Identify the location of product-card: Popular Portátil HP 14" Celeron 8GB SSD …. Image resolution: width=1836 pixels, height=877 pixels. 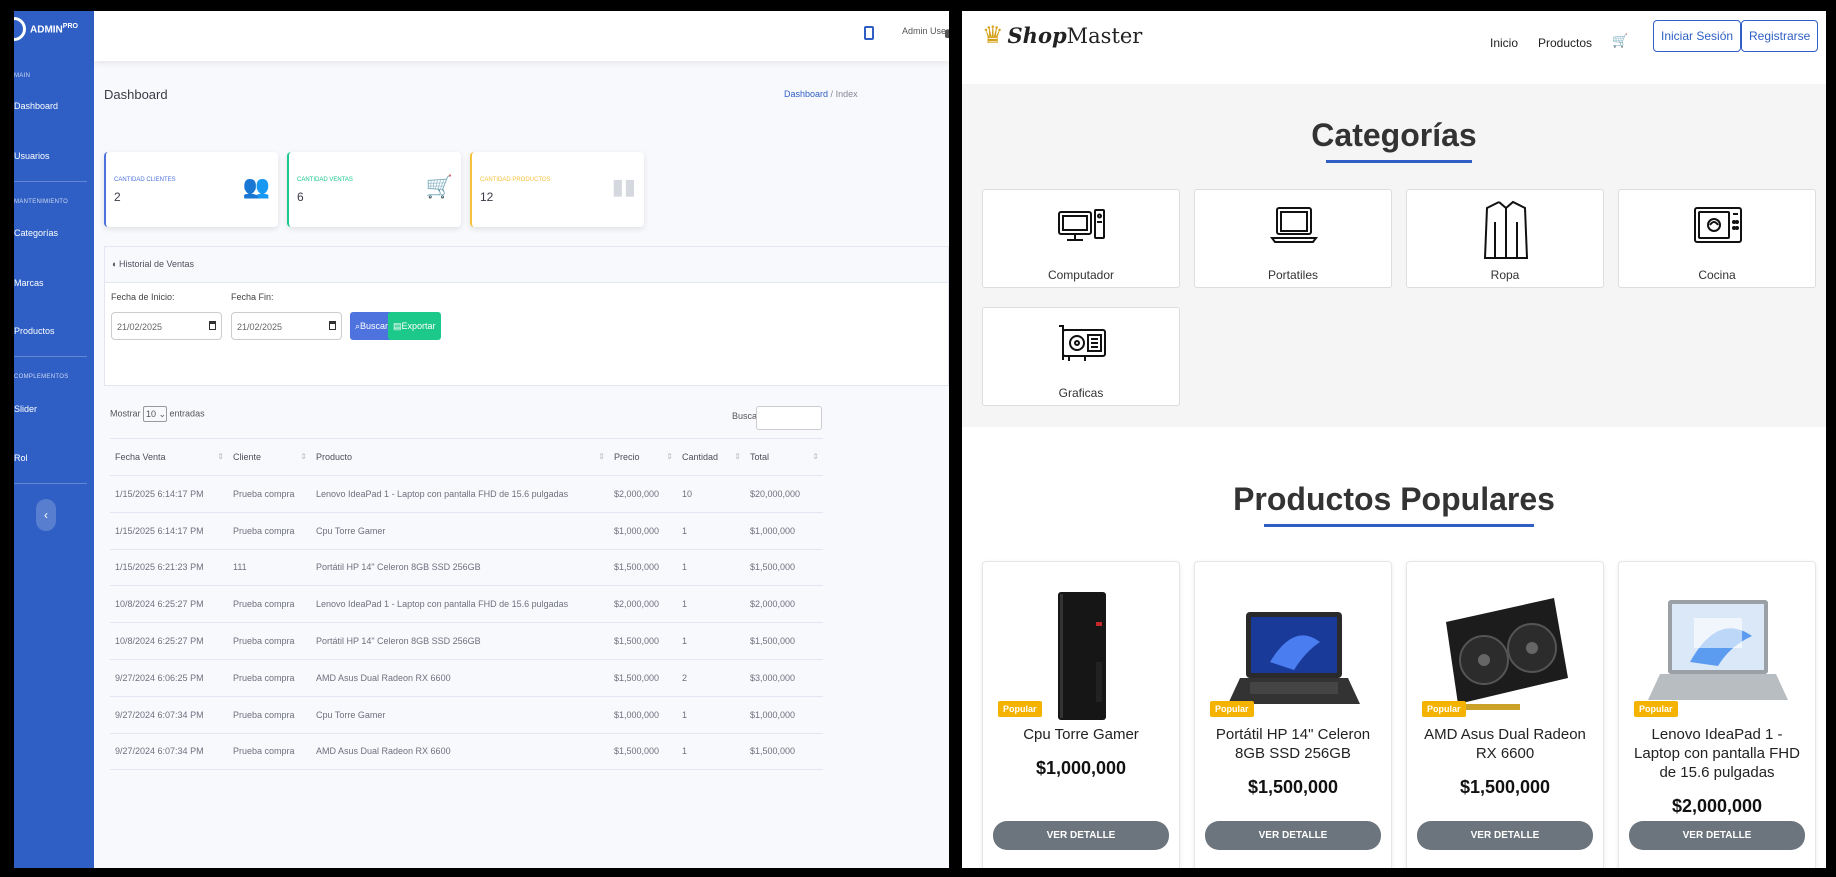
(1293, 714).